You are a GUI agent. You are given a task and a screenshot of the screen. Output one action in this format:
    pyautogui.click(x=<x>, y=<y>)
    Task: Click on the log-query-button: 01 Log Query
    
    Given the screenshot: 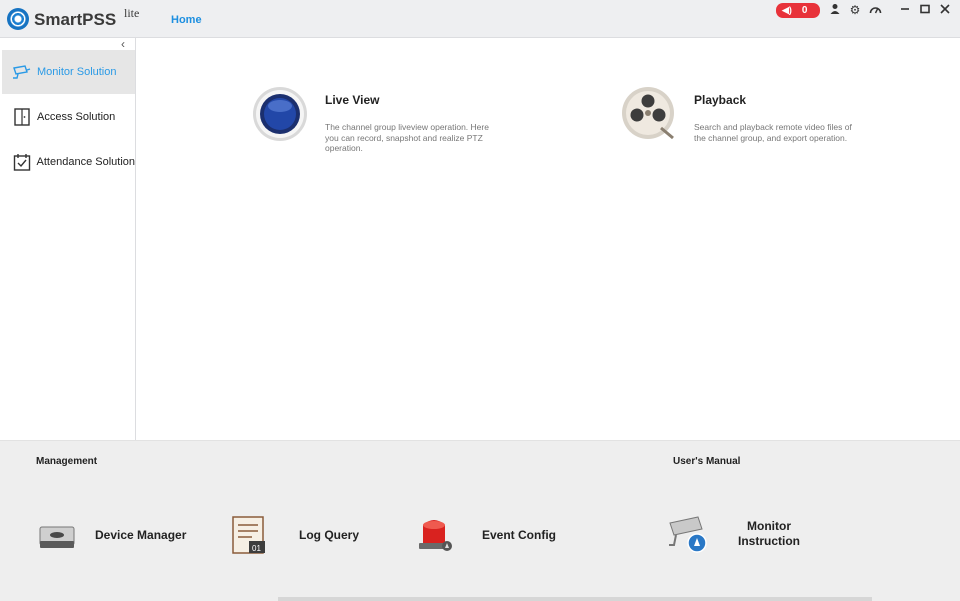 What is the action you would take?
    pyautogui.click(x=305, y=535)
    